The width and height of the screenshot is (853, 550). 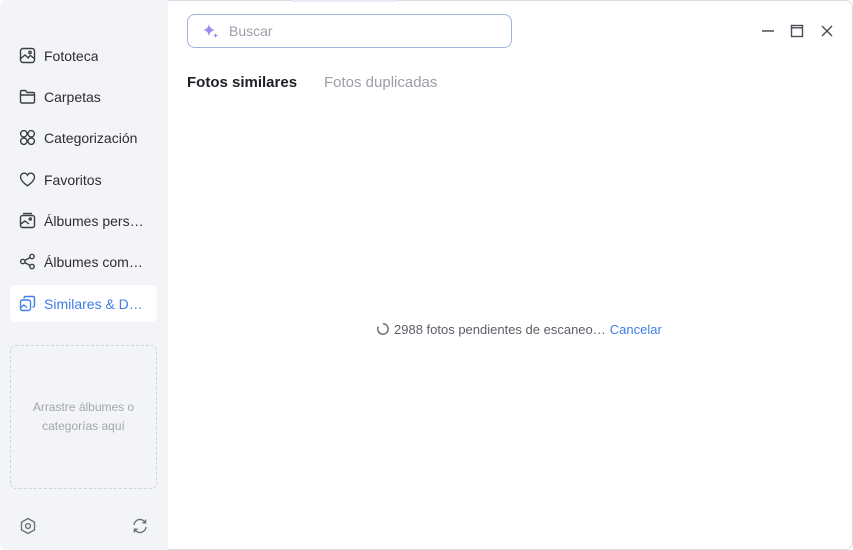 I want to click on maximize-icon, so click(x=797, y=31).